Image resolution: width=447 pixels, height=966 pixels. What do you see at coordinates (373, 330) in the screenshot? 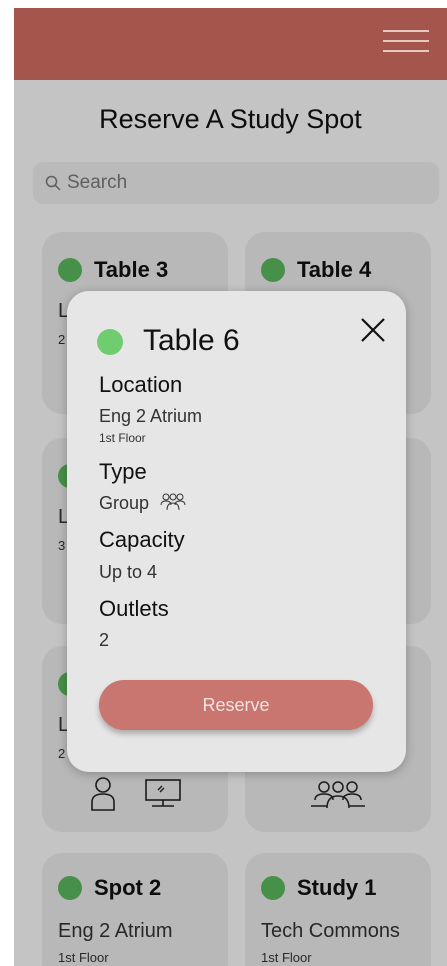
I see `close-icon` at bounding box center [373, 330].